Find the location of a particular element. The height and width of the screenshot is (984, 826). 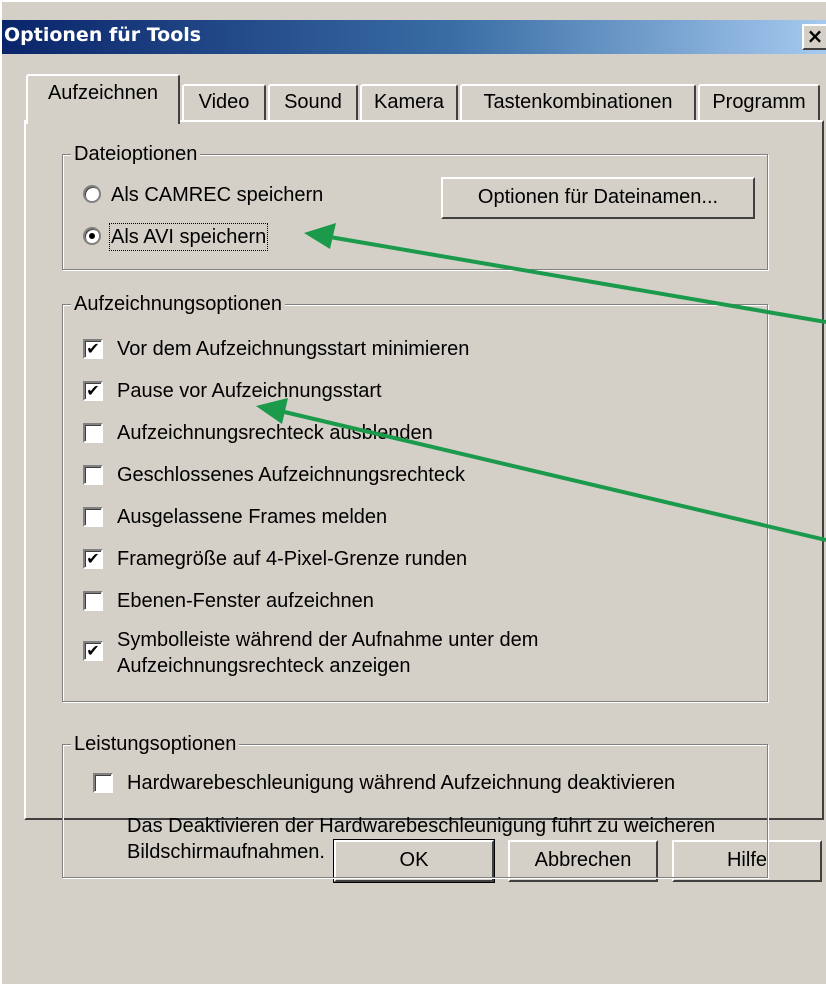

close-icon: × is located at coordinates (815, 36).